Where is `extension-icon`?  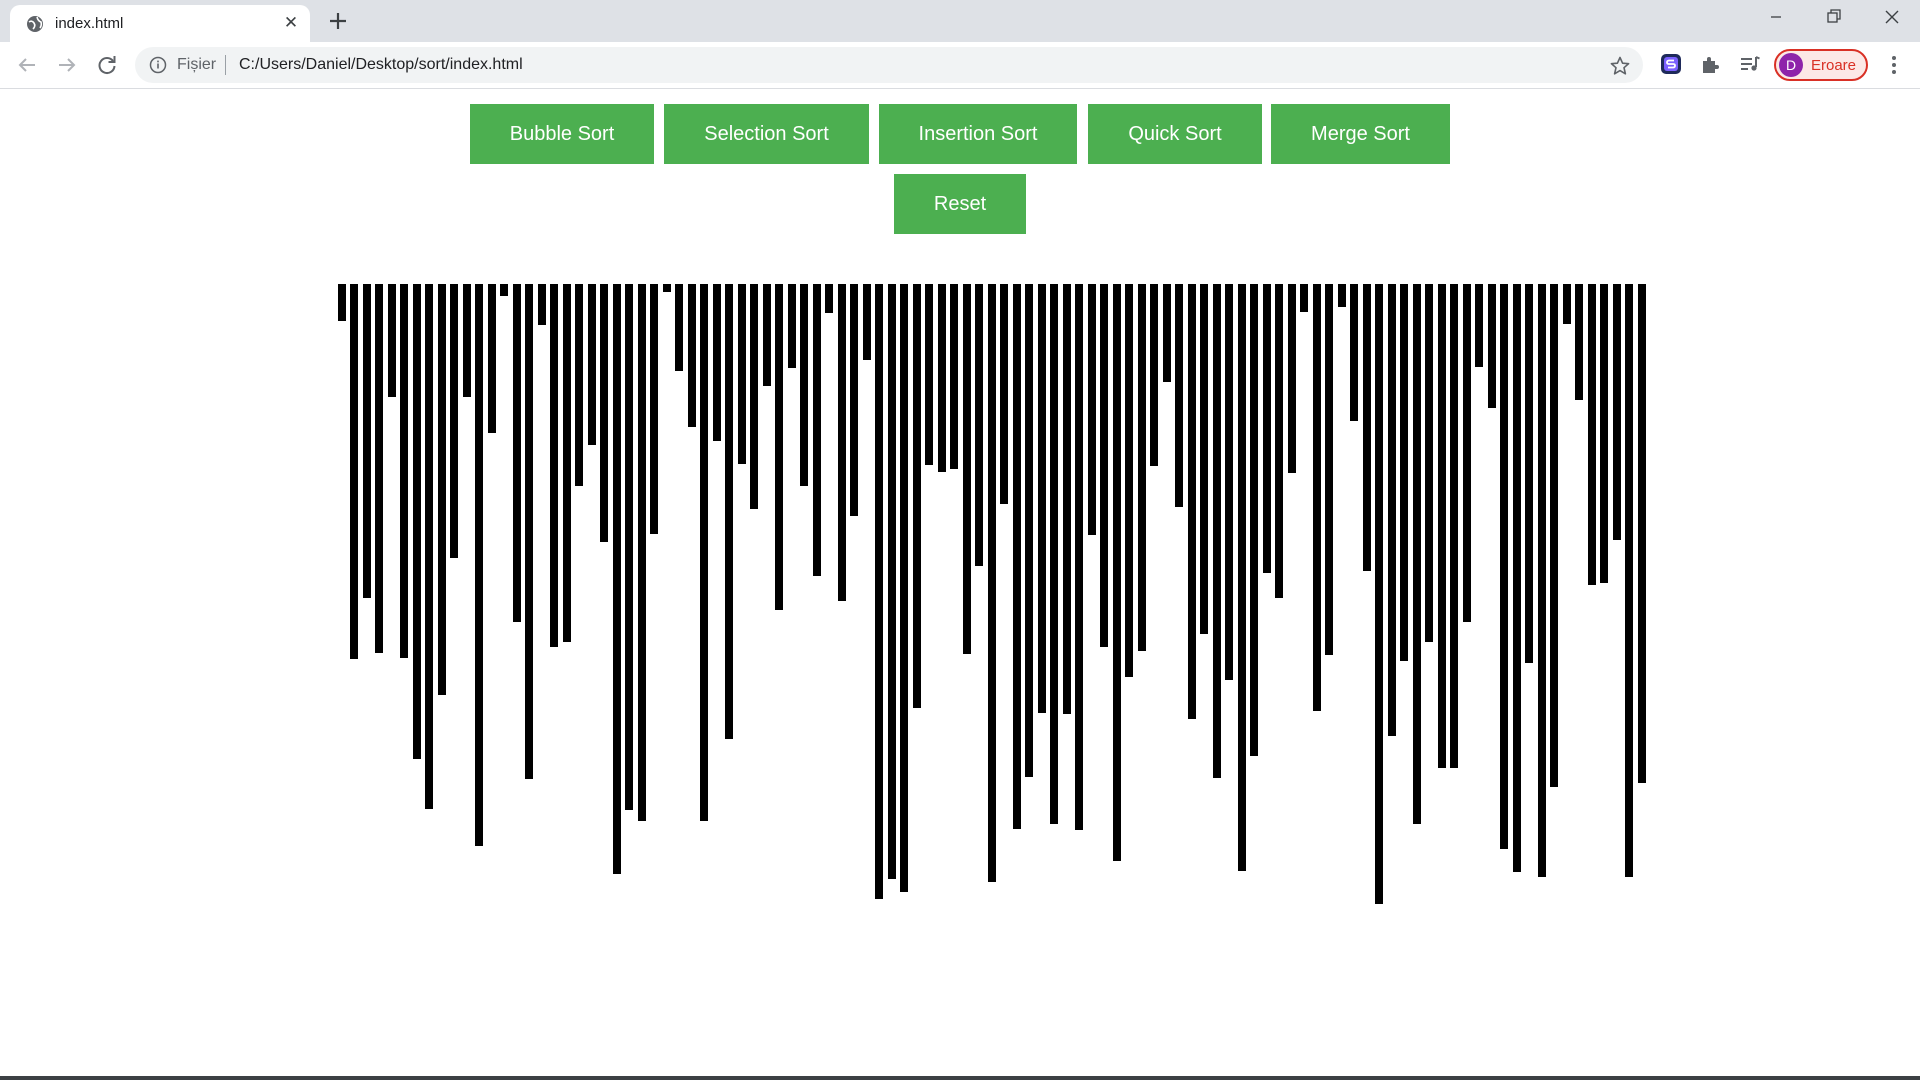 extension-icon is located at coordinates (1671, 64).